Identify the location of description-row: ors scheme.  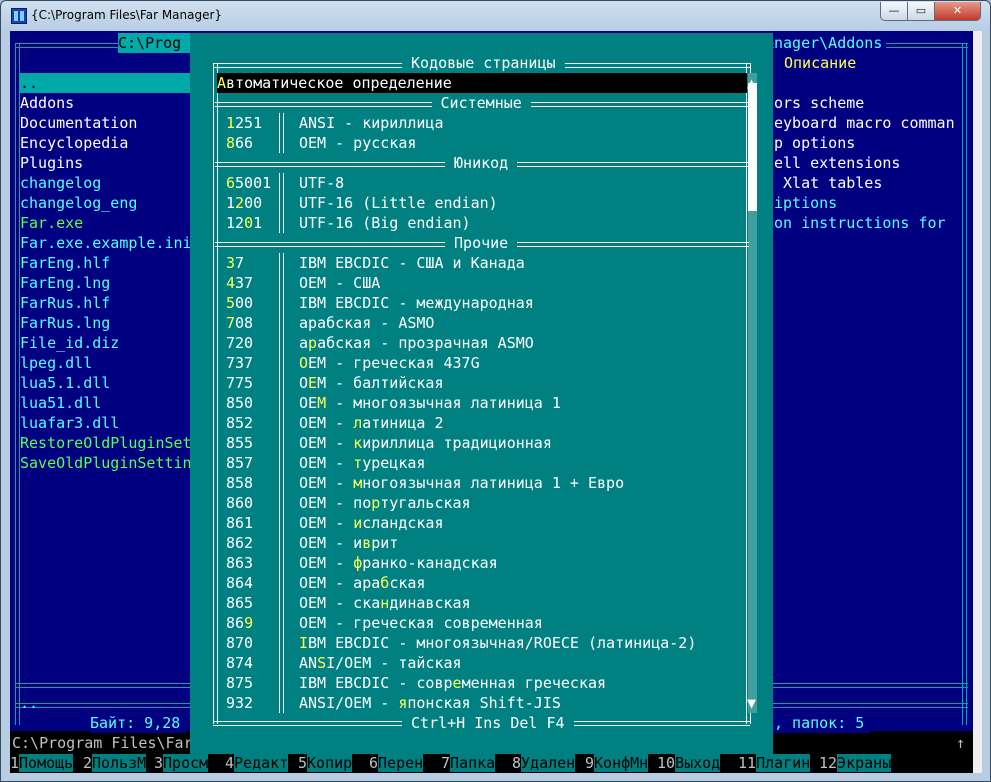
(869, 103).